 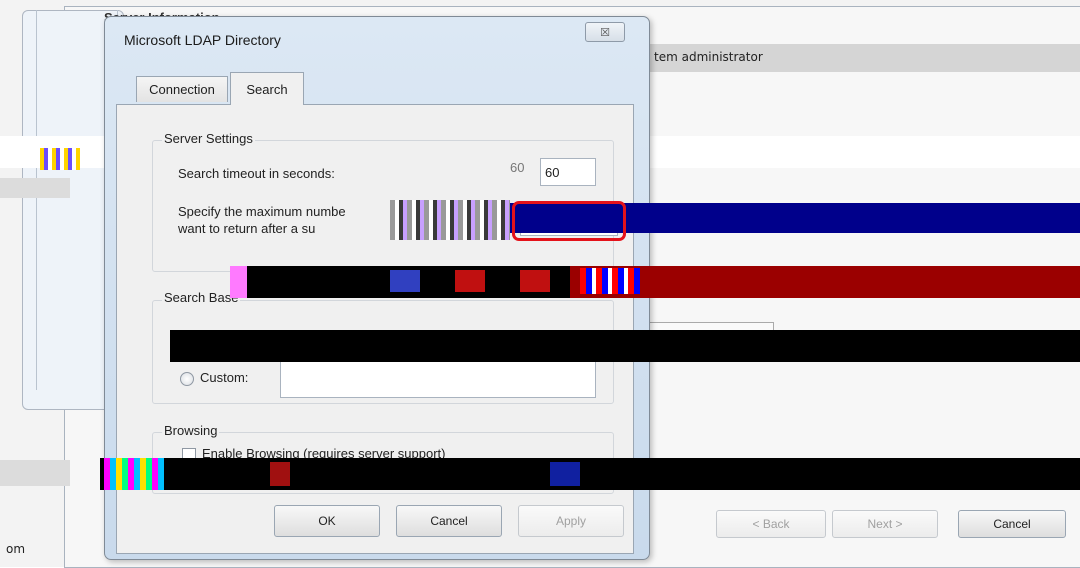 What do you see at coordinates (187, 379) in the screenshot?
I see `custom-radio` at bounding box center [187, 379].